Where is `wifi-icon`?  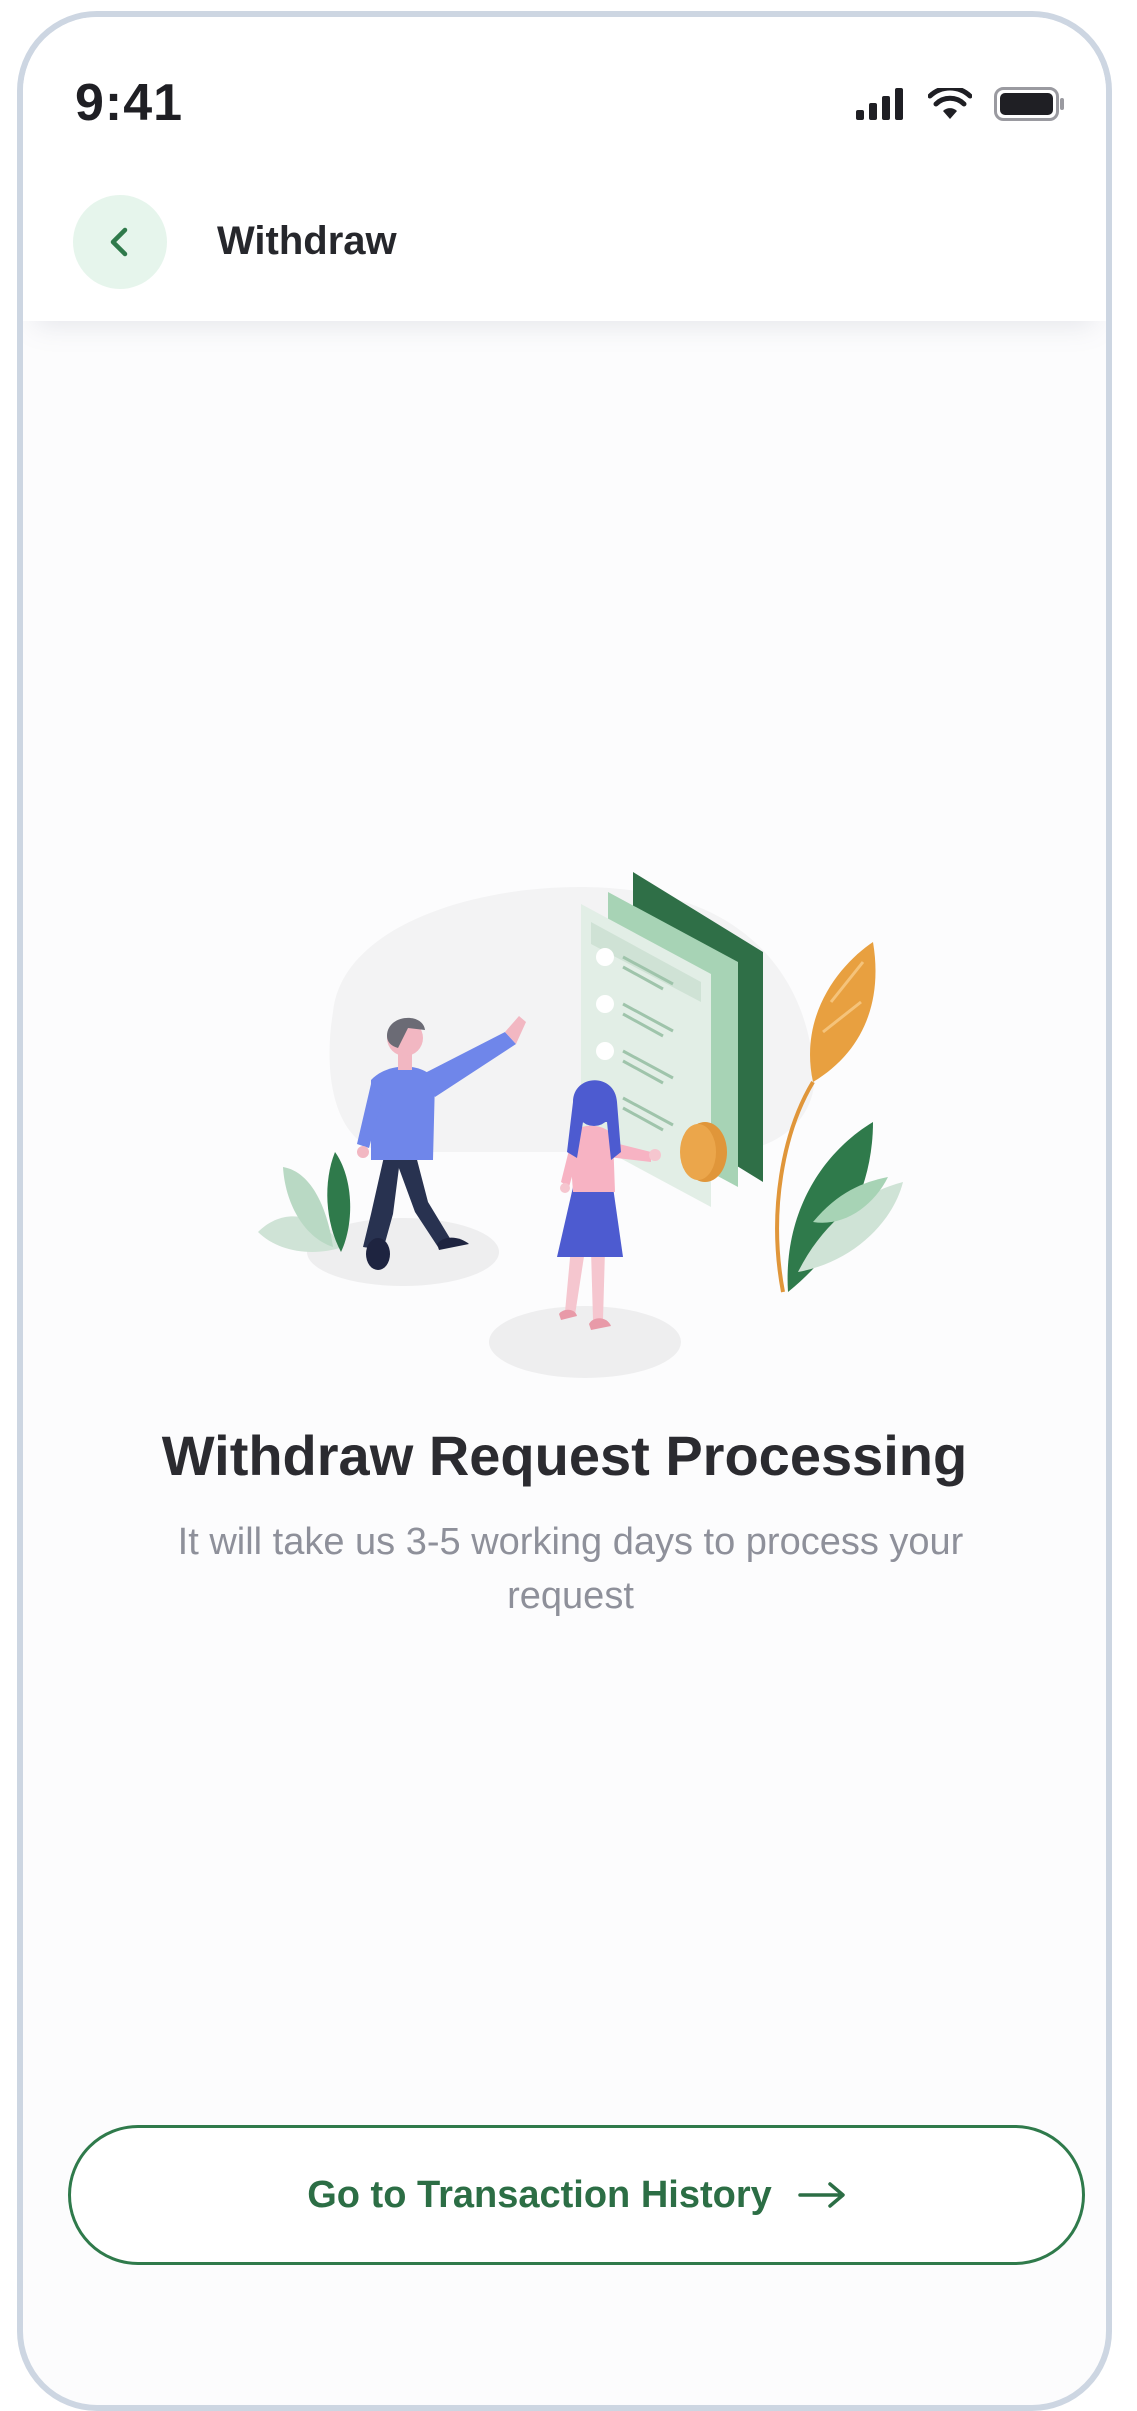 wifi-icon is located at coordinates (950, 103).